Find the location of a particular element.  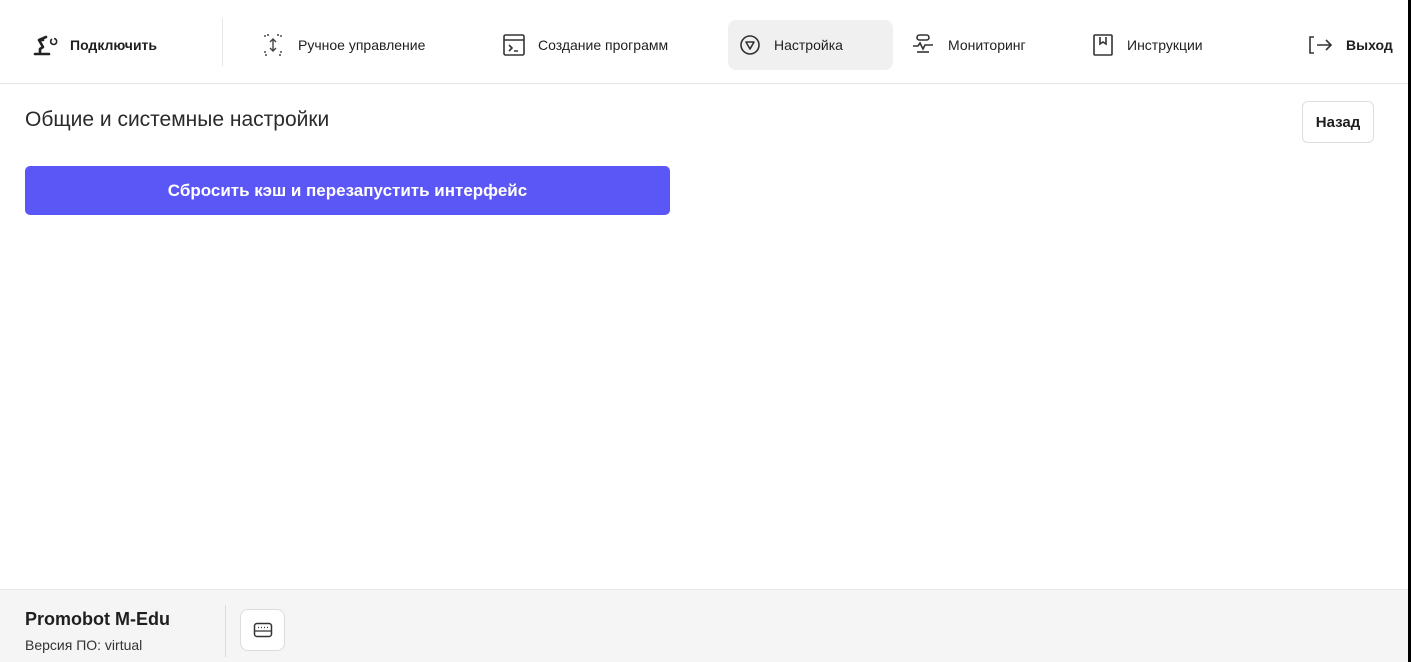

nav-connect: Подключить is located at coordinates (94, 45).